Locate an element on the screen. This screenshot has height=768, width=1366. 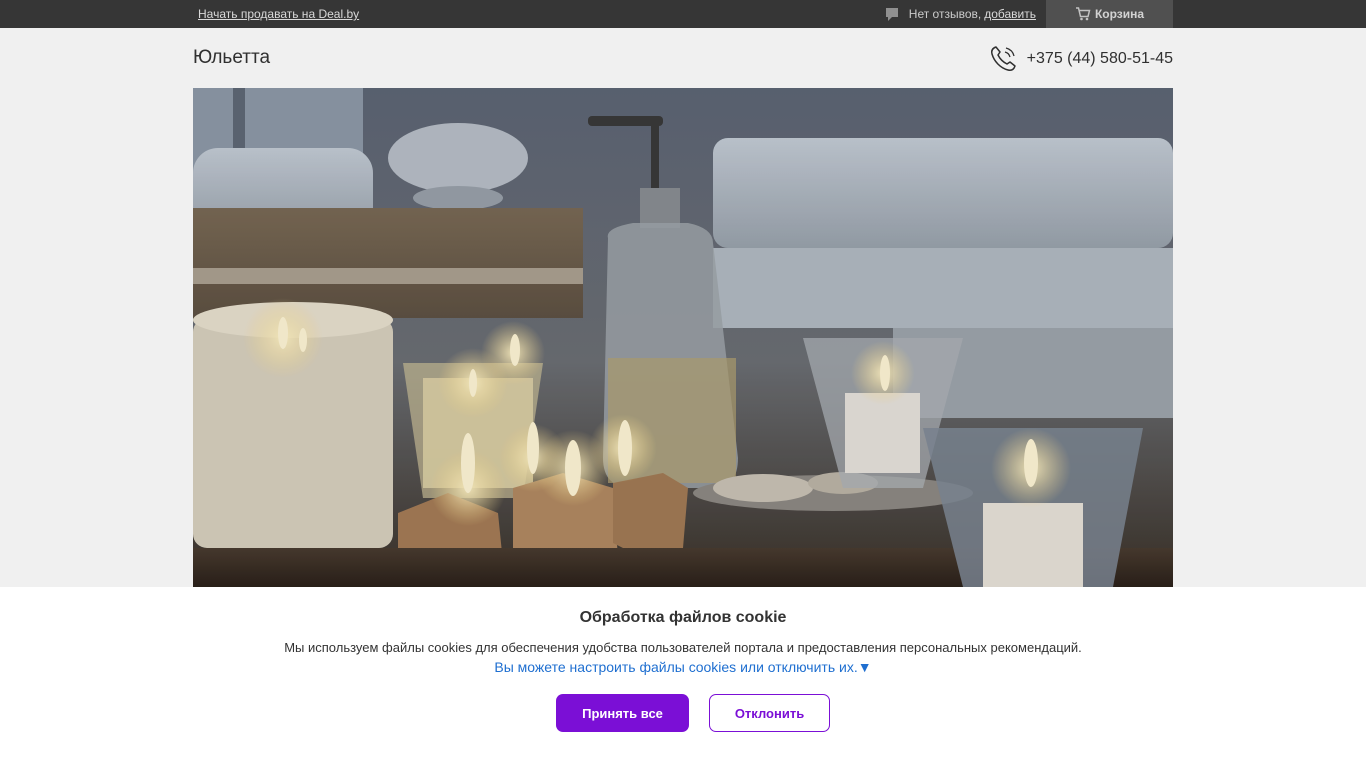
accept-all-button: Принять все is located at coordinates (622, 713).